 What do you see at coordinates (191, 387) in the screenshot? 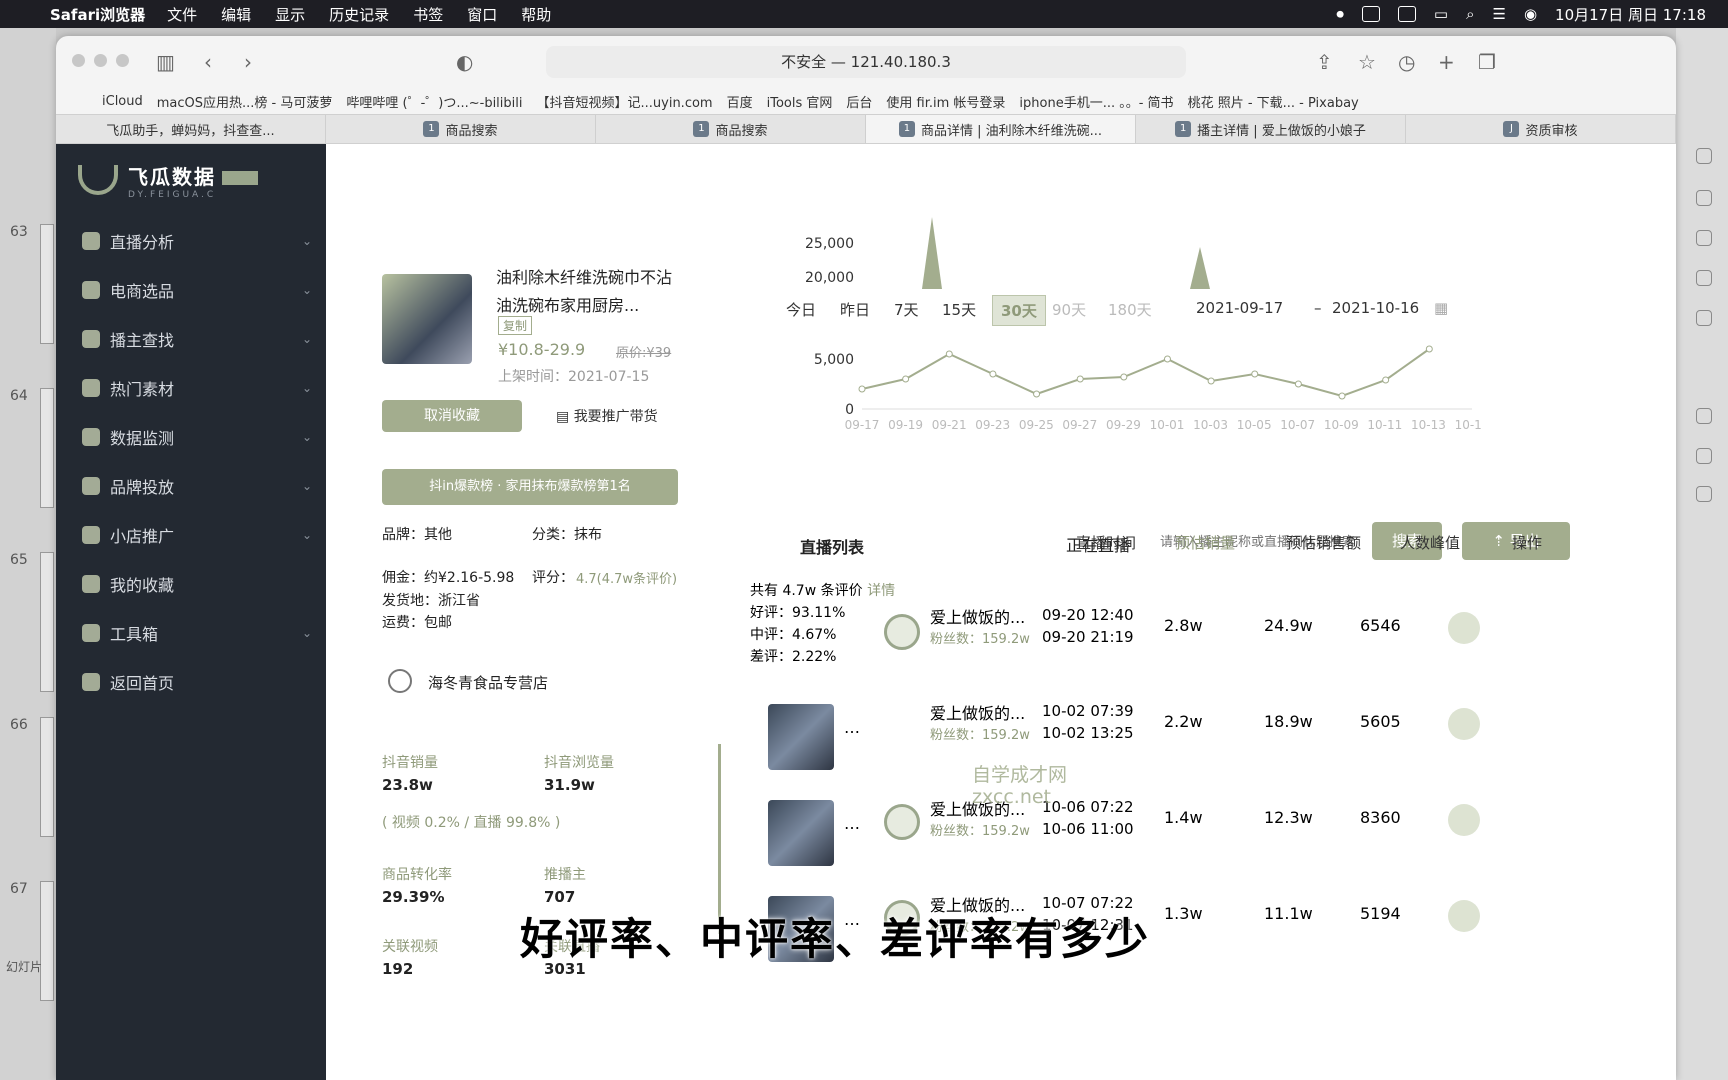
I see `sidebar-item-hot-material: 热门素材 ⌄` at bounding box center [191, 387].